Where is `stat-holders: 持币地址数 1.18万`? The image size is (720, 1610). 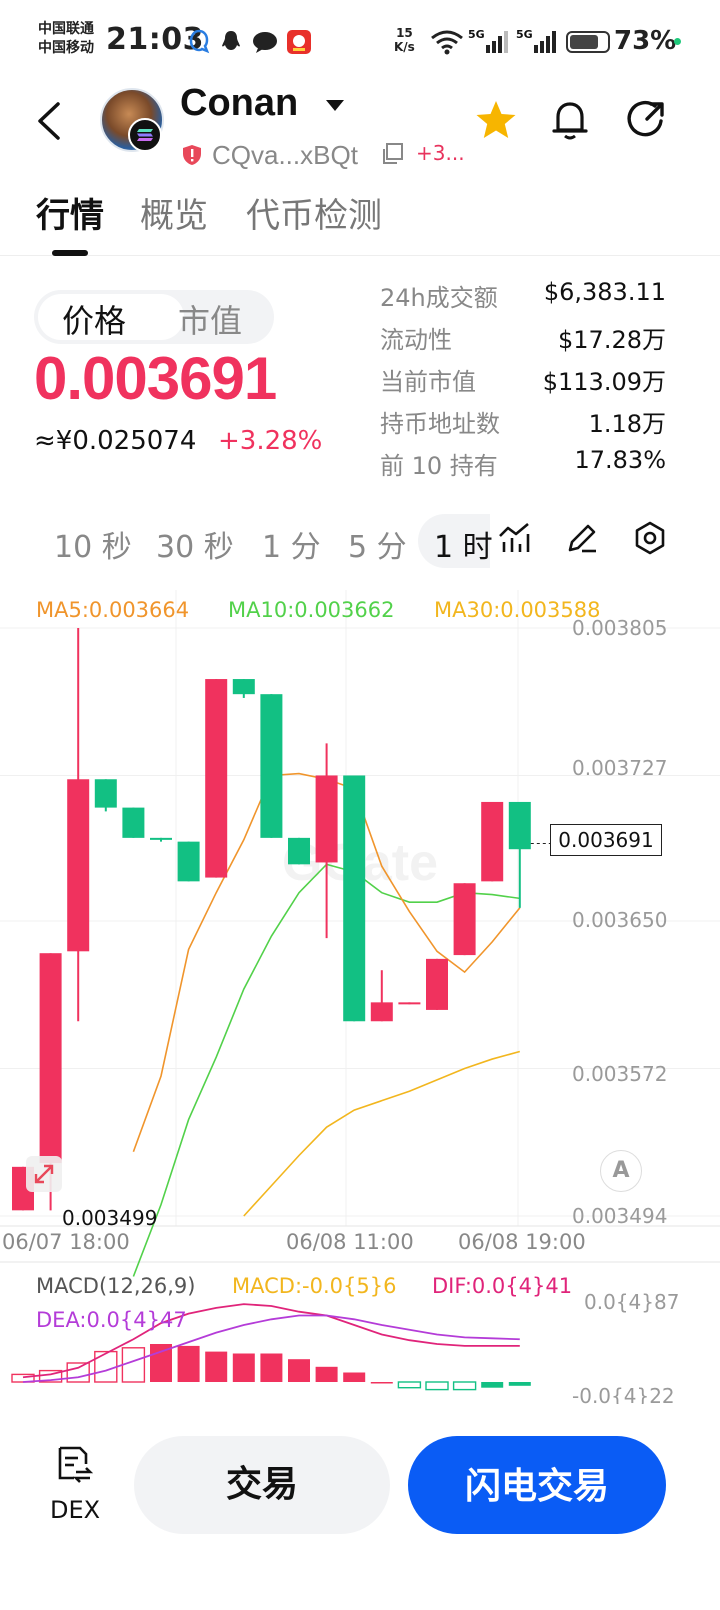 stat-holders: 持币地址数 1.18万 is located at coordinates (523, 424).